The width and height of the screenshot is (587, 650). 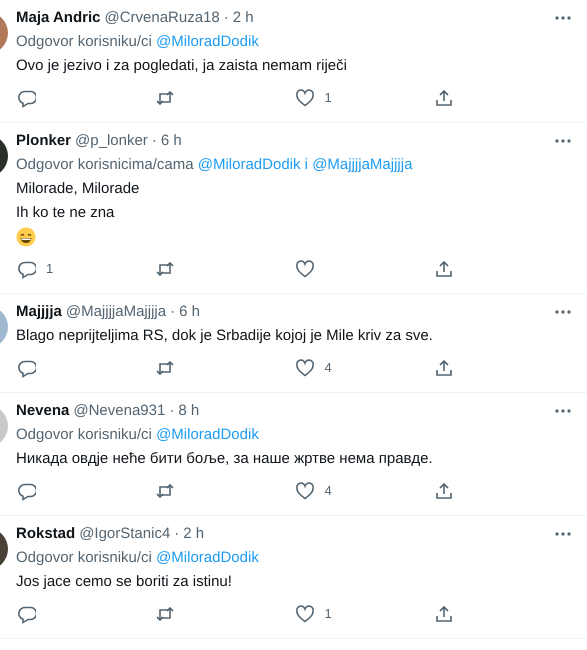 What do you see at coordinates (119, 411) in the screenshot?
I see `user-handle: @Nevena931` at bounding box center [119, 411].